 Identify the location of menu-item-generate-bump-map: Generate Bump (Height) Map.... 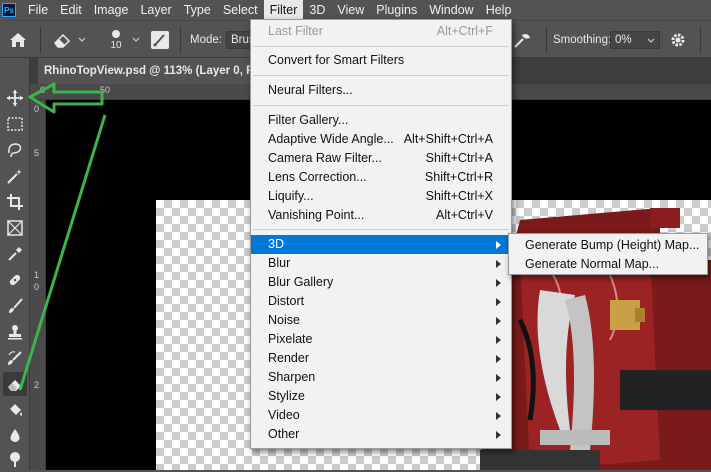
(608, 245).